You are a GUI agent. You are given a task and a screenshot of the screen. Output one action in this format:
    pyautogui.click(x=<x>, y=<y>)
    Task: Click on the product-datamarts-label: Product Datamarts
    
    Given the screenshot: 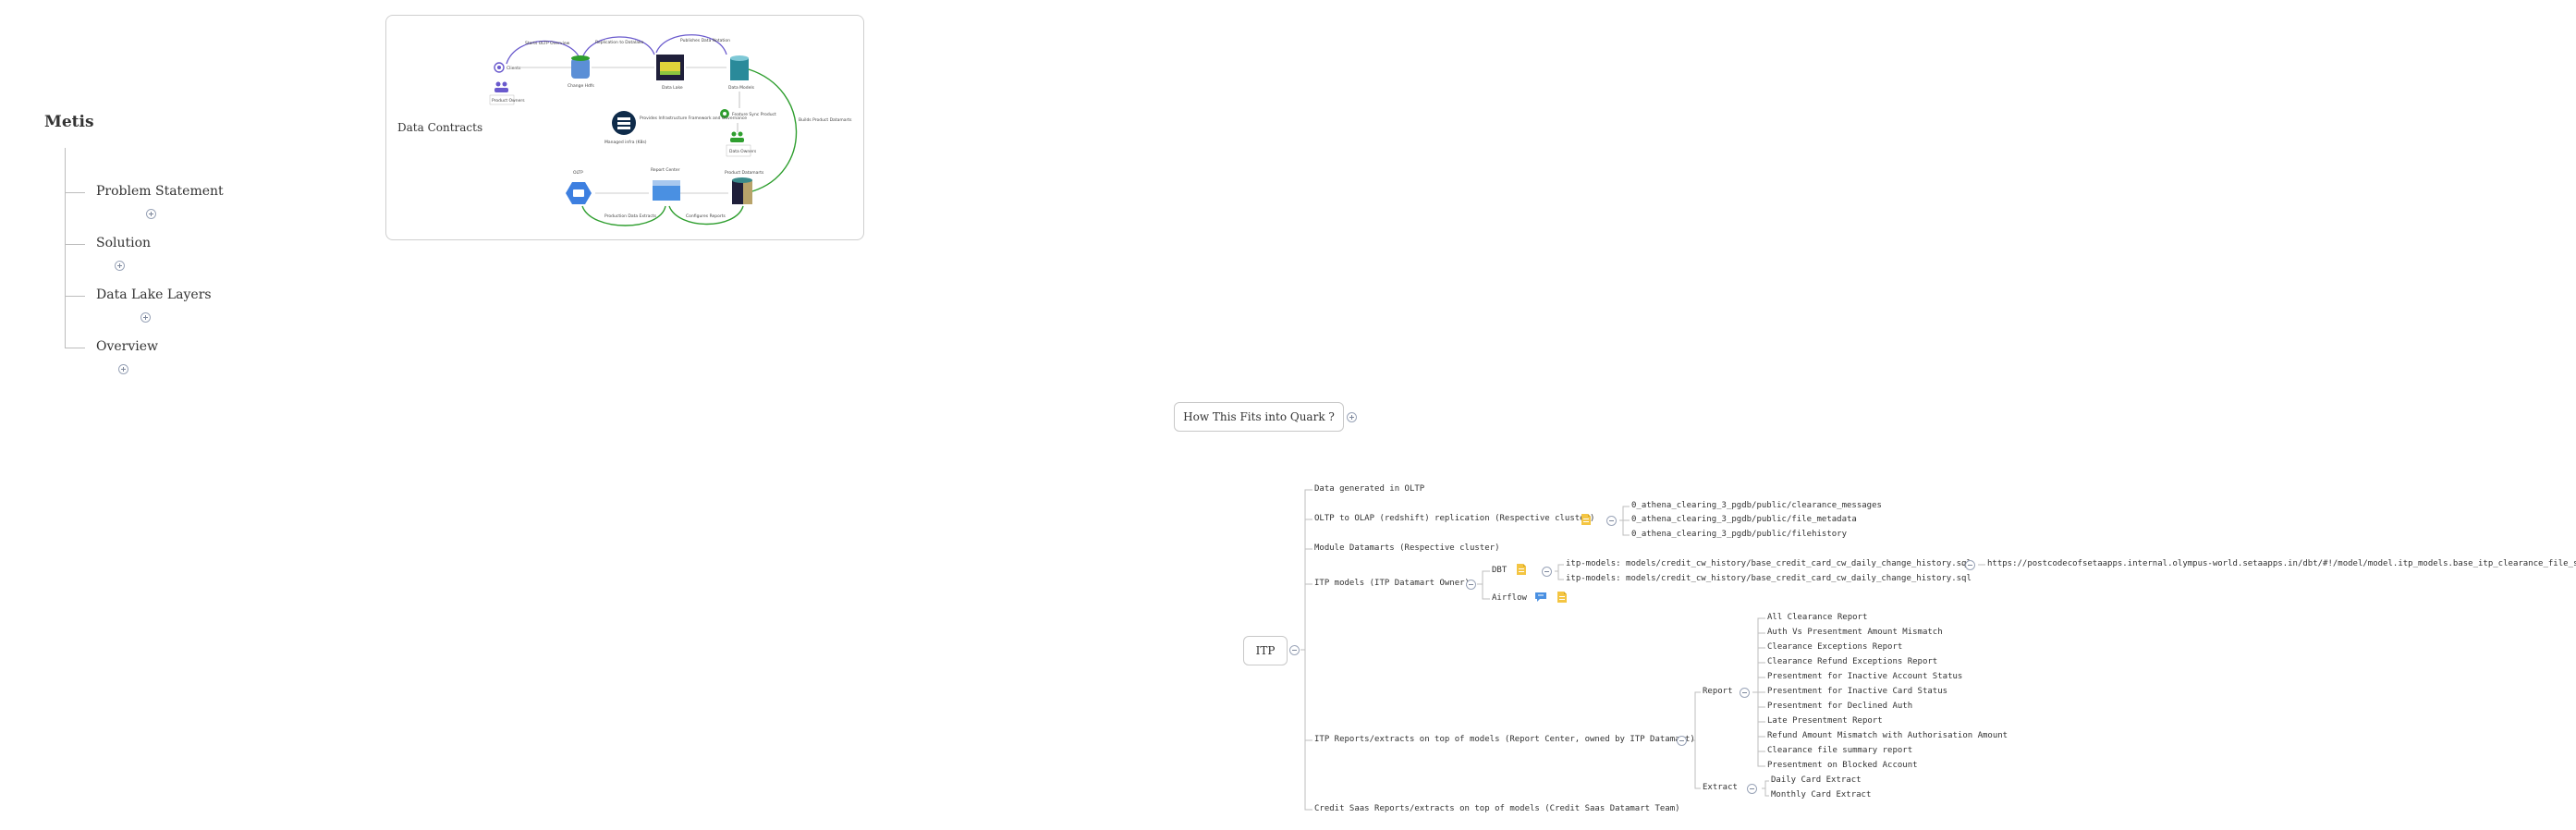 What is the action you would take?
    pyautogui.click(x=744, y=173)
    